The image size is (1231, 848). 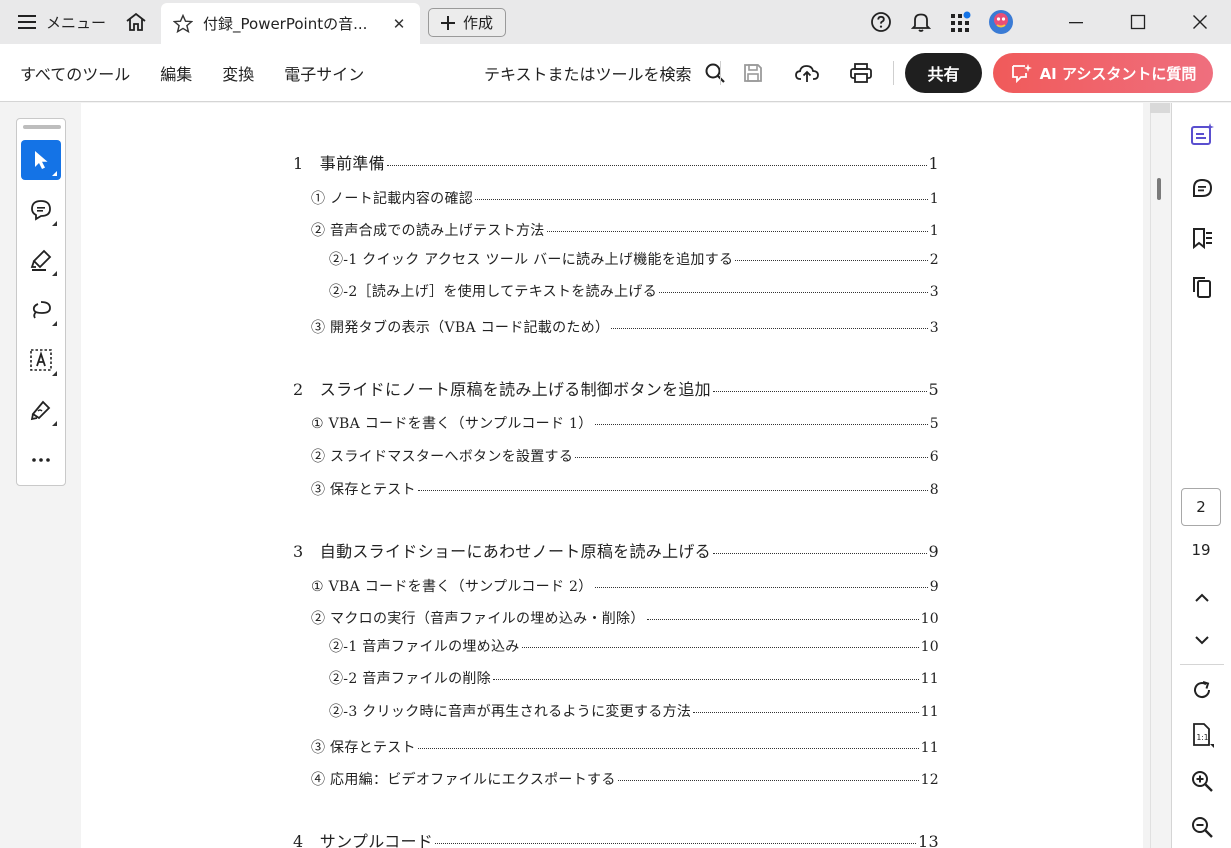 I want to click on document-tab: 付録_PowerPointの音... ✕, so click(x=290, y=23).